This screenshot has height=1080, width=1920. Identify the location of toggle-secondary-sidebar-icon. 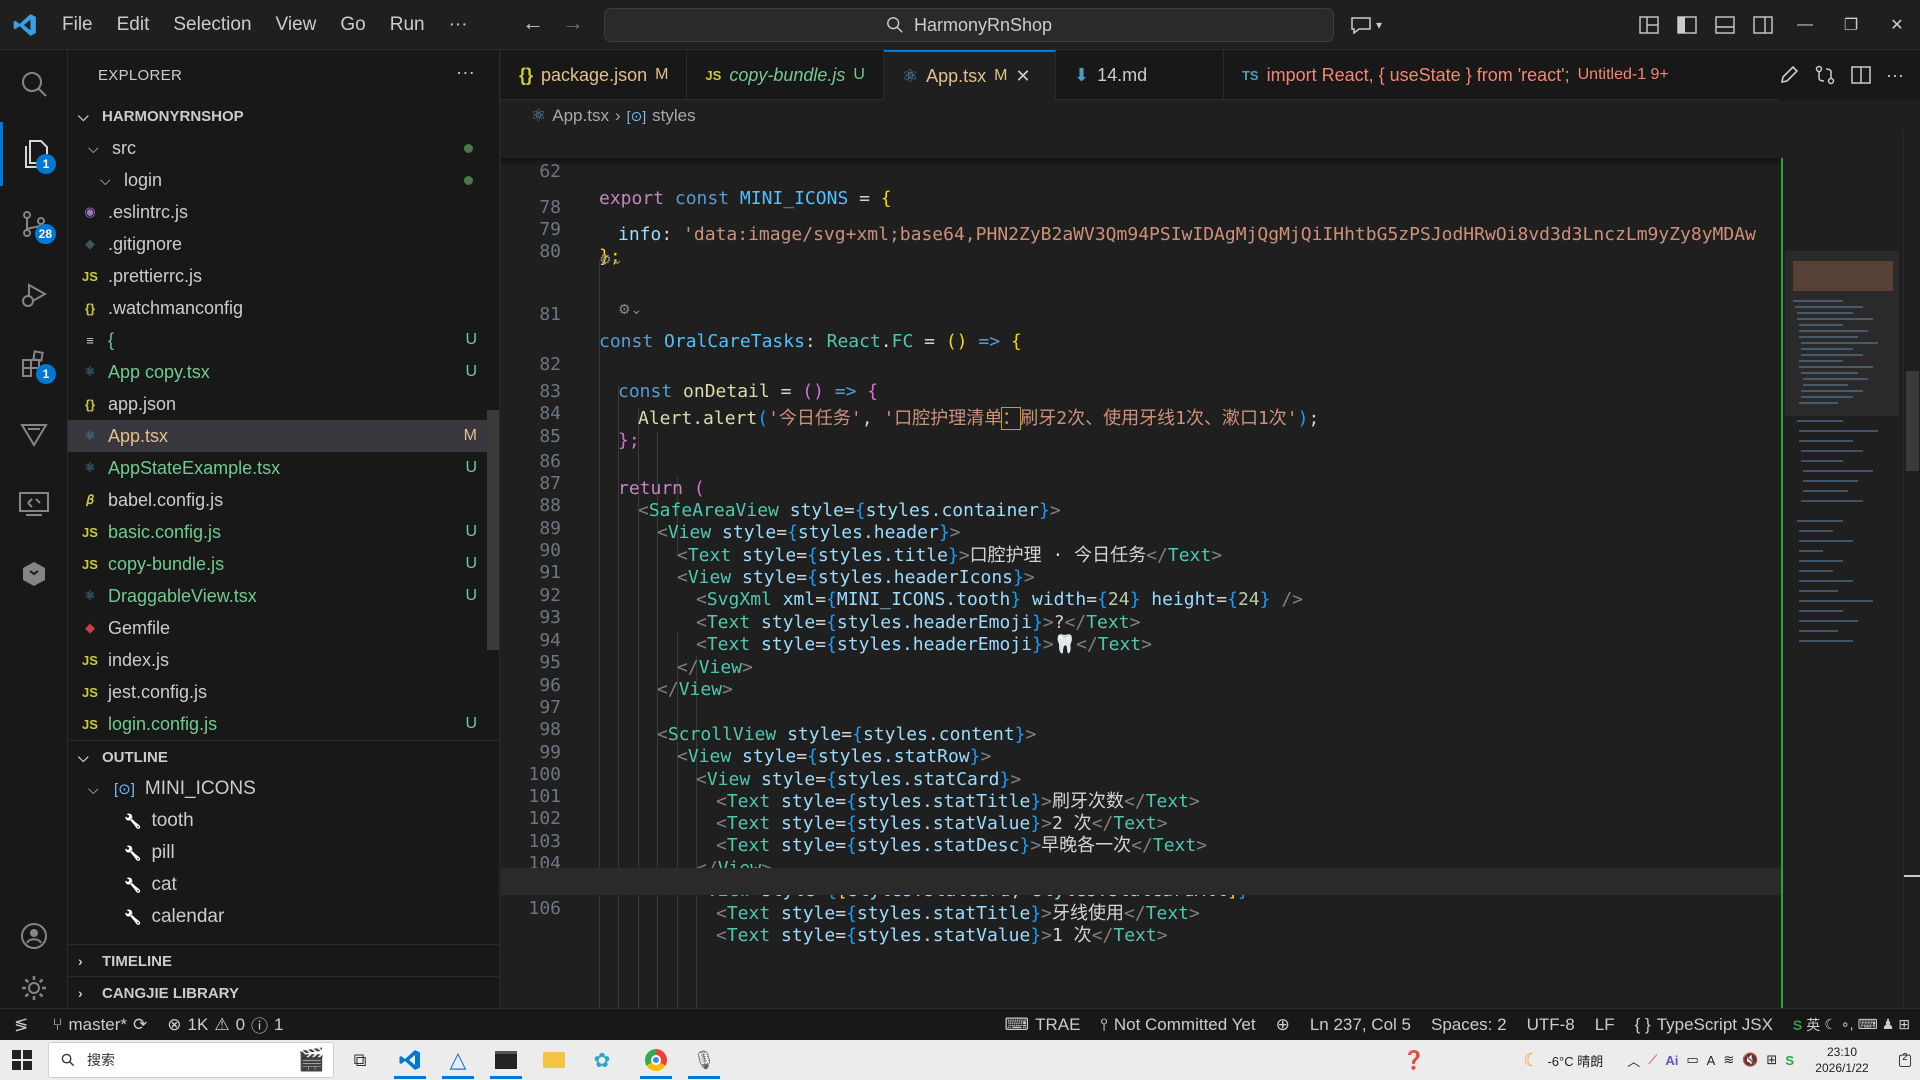
(1763, 25).